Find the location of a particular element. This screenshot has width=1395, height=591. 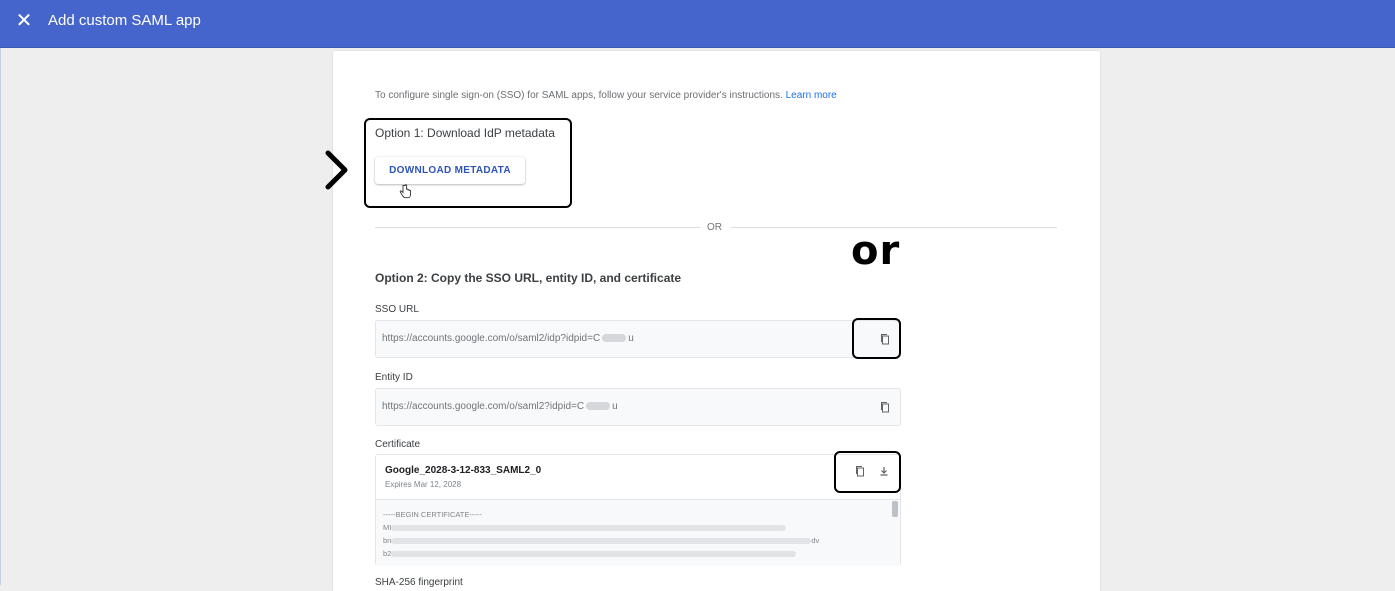

hand-cursor-icon is located at coordinates (405, 191).